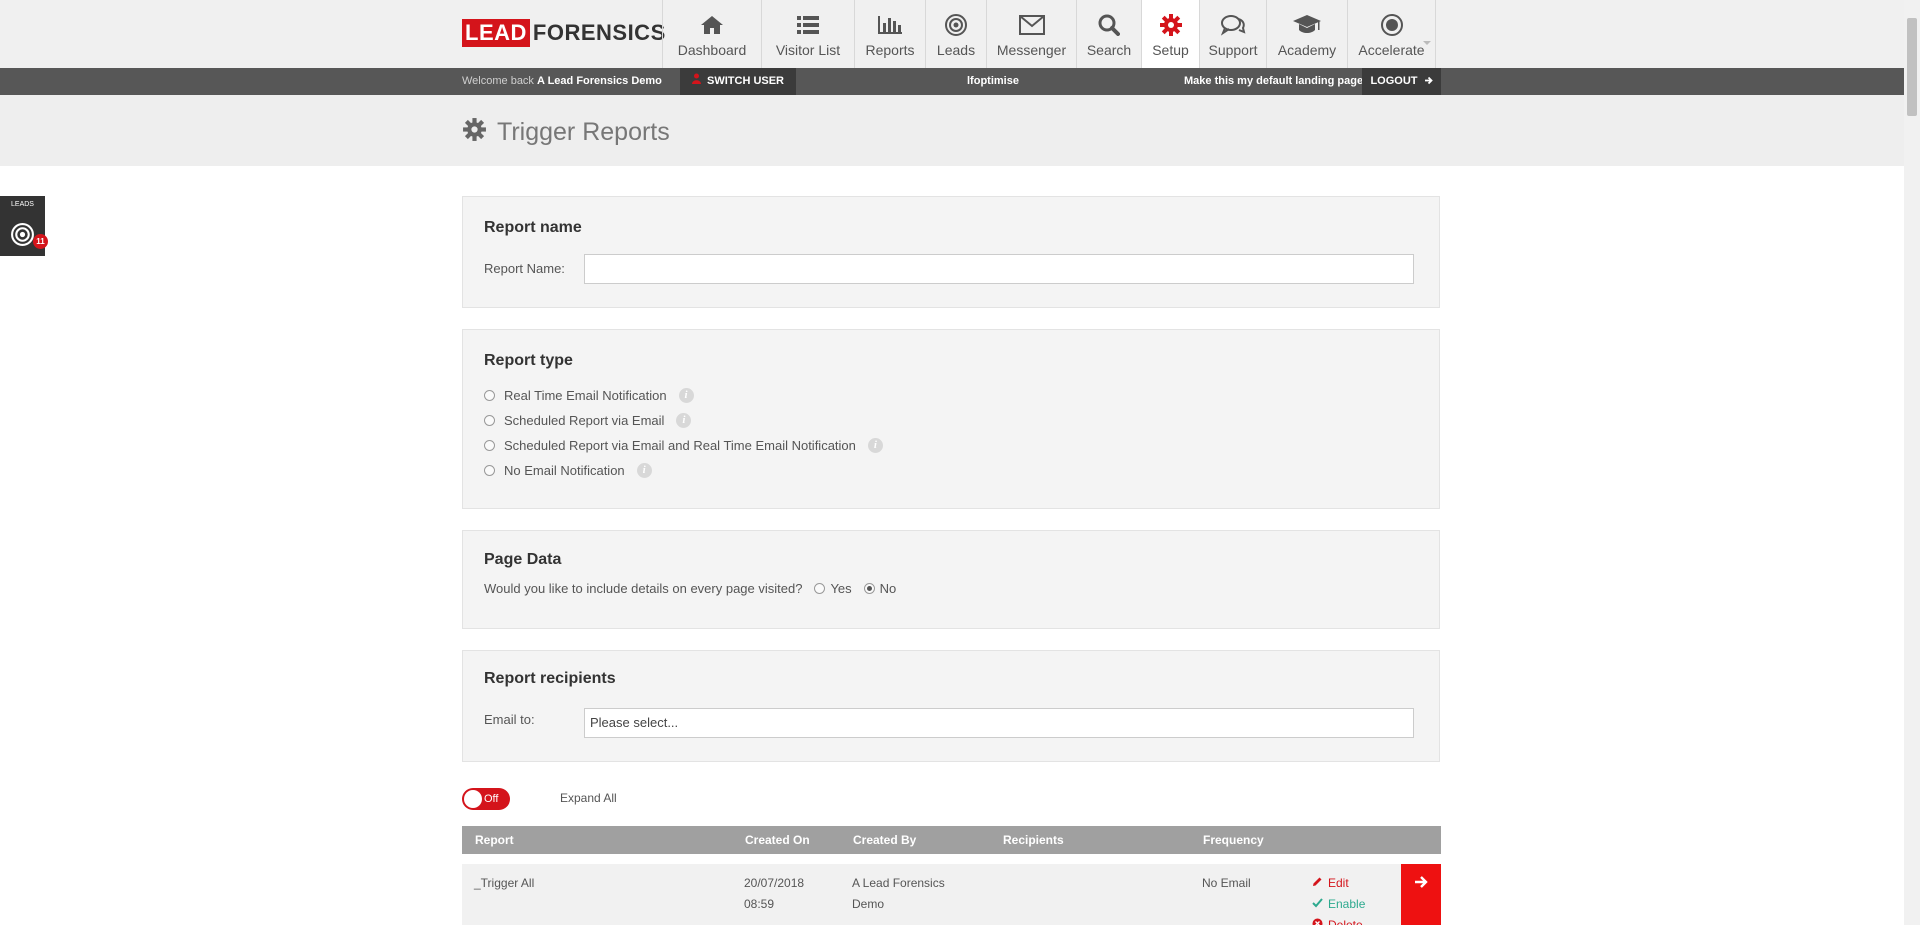 The image size is (1920, 925). I want to click on page-data-no-label: No, so click(888, 588).